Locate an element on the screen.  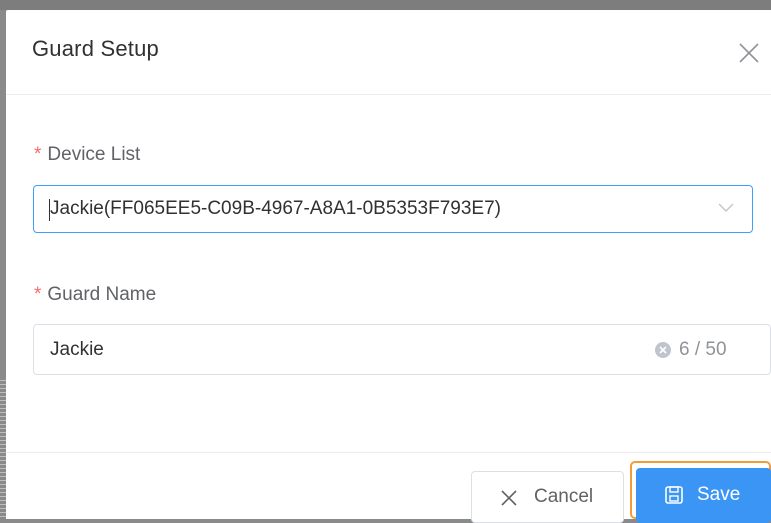
character-count: 6 / 50 is located at coordinates (703, 349).